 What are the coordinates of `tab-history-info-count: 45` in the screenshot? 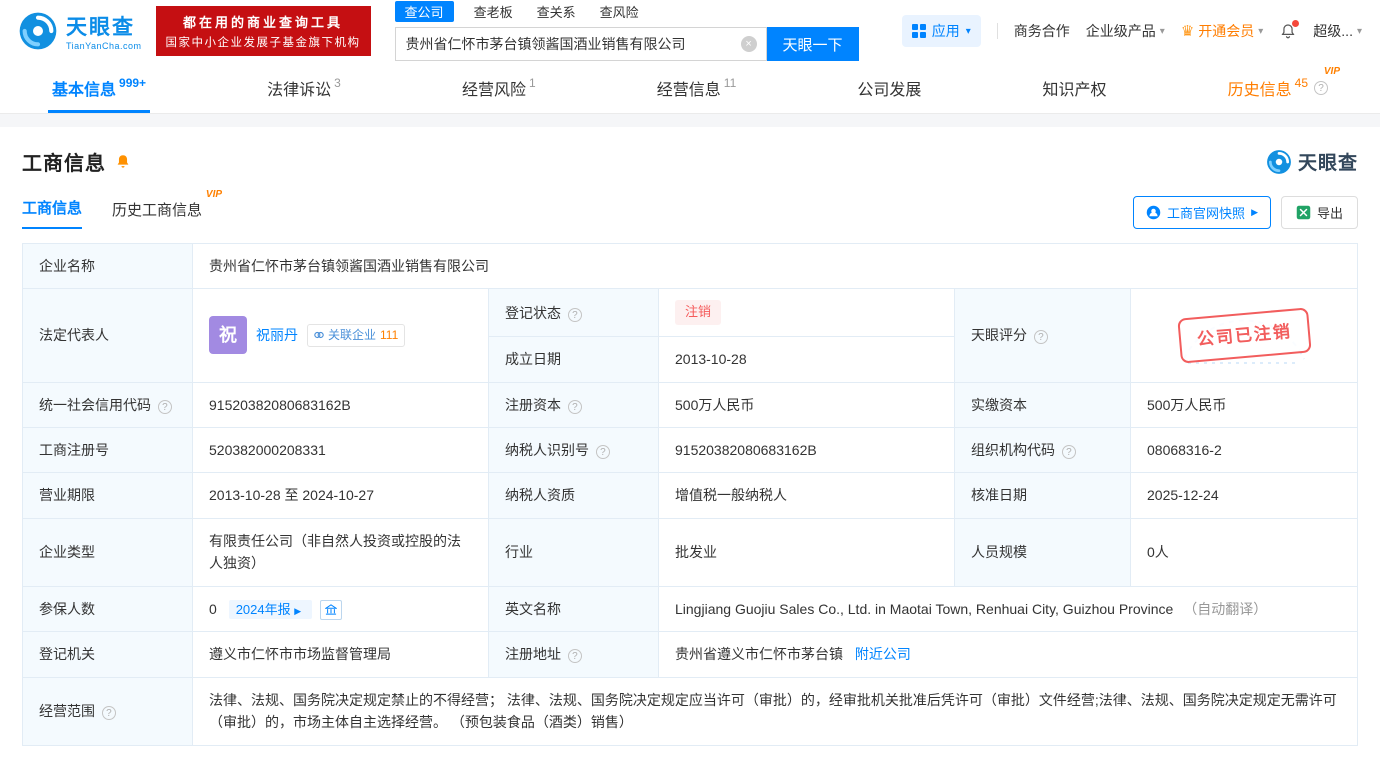 It's located at (1301, 82).